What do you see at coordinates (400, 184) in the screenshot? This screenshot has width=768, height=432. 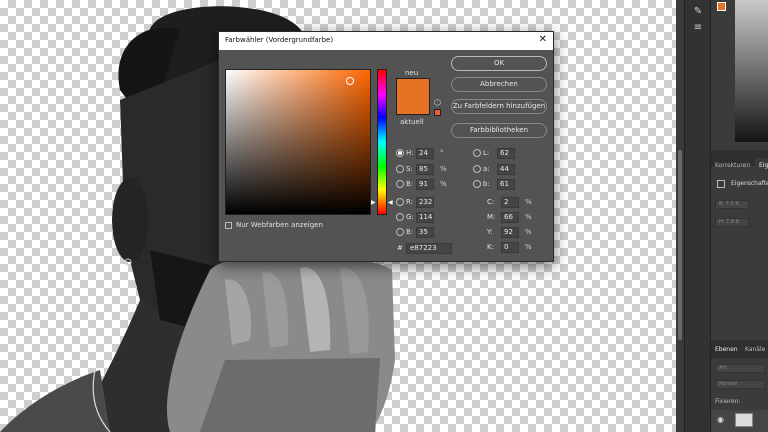 I see `brightness-radio` at bounding box center [400, 184].